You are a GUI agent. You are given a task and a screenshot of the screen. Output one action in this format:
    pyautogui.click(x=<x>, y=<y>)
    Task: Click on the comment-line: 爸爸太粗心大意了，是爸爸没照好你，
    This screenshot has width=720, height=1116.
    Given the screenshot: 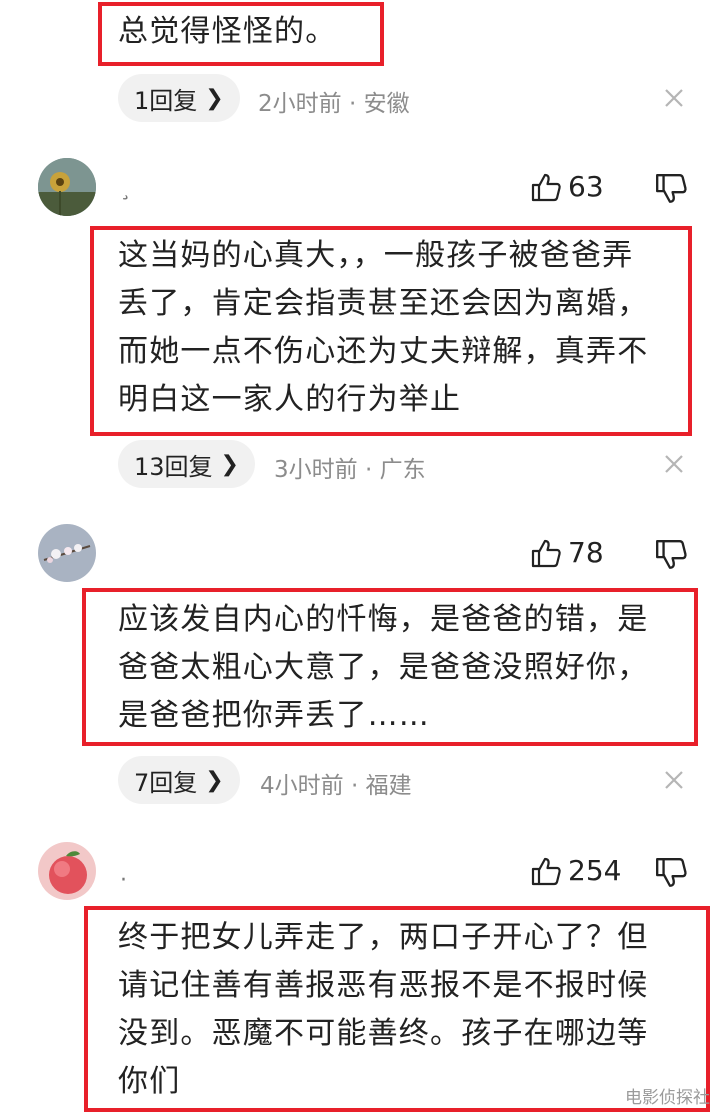 What is the action you would take?
    pyautogui.click(x=383, y=667)
    